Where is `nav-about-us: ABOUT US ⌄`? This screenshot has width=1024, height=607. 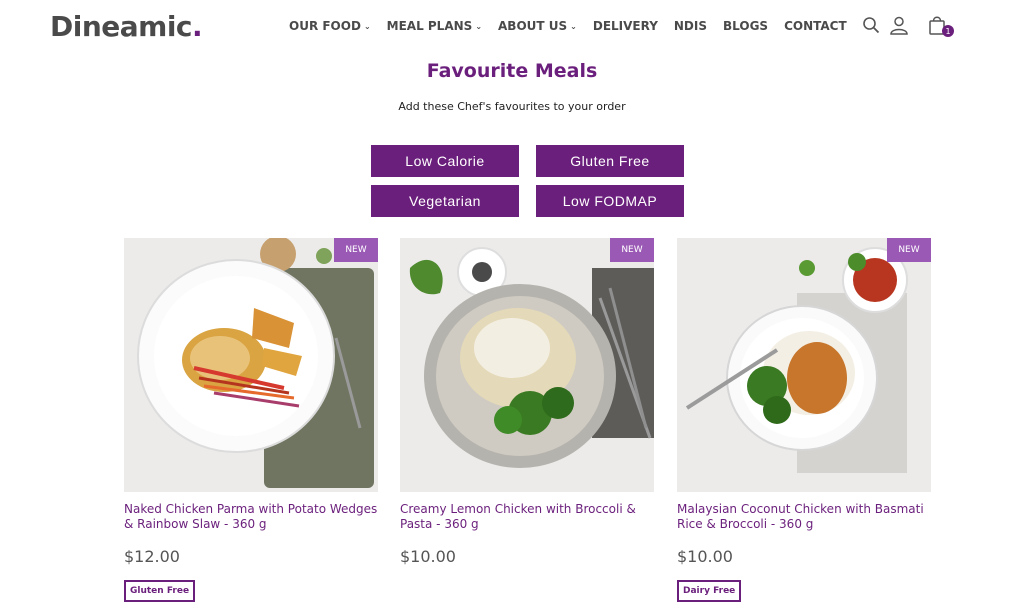 nav-about-us: ABOUT US ⌄ is located at coordinates (537, 26).